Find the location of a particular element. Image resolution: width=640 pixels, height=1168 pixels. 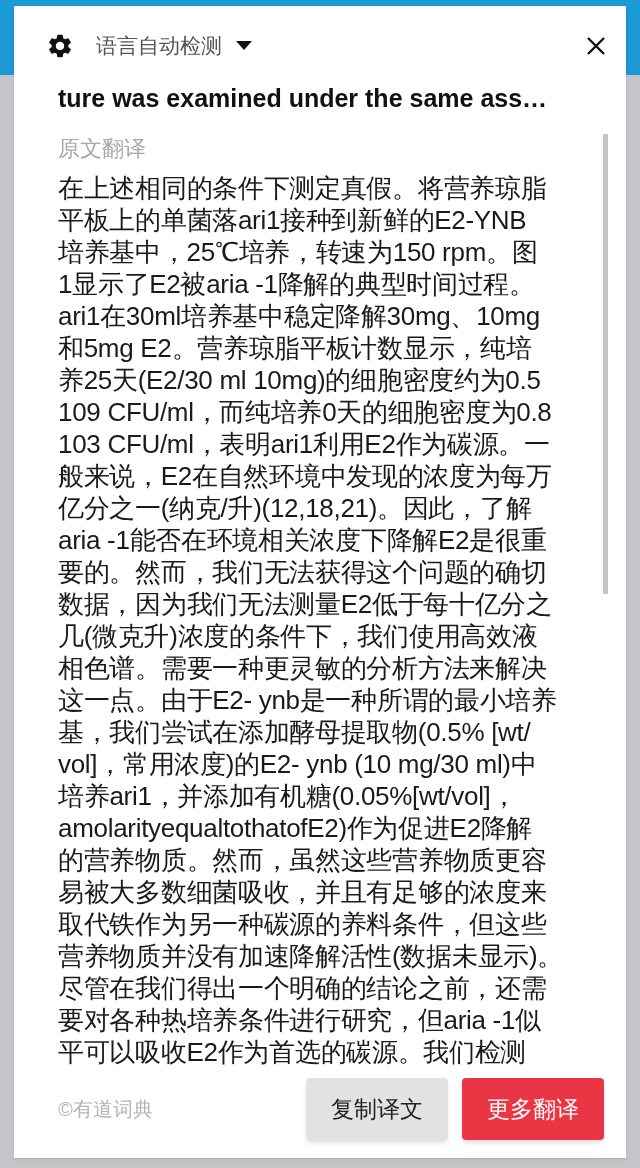

action-button: 复制译文 is located at coordinates (377, 1109).